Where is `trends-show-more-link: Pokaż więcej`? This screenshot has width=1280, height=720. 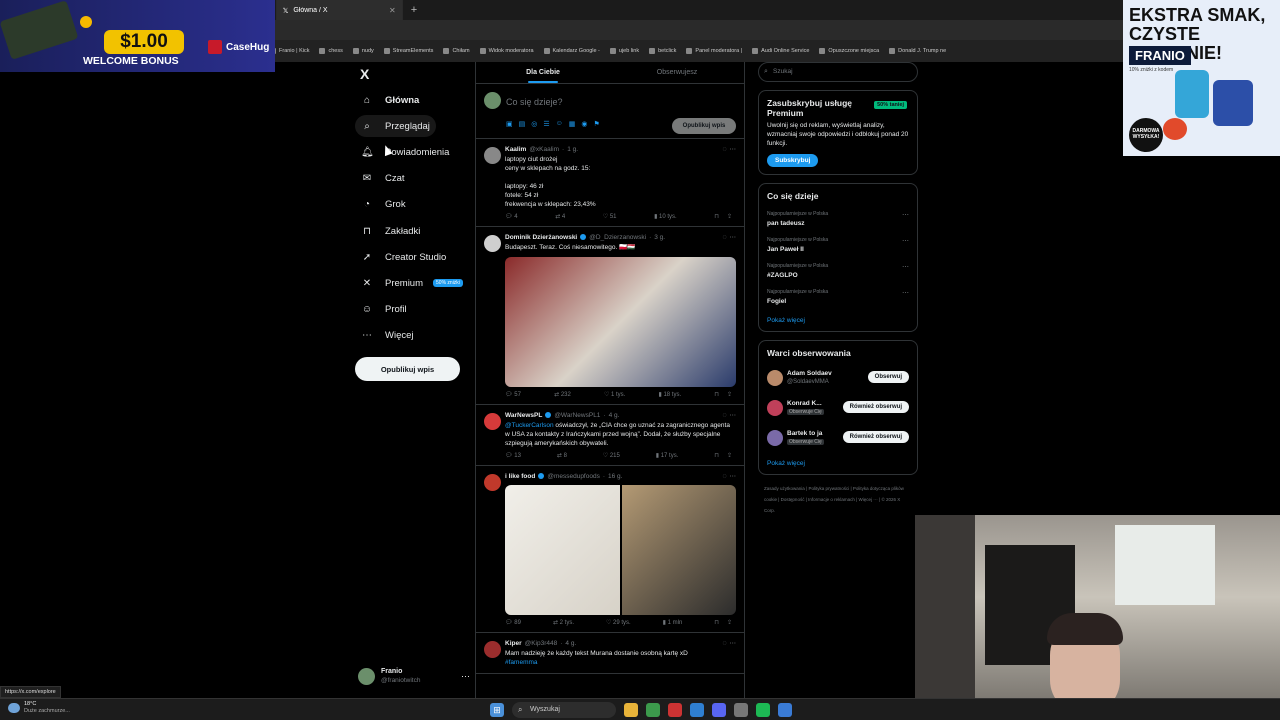
trends-show-more-link: Pokaż więcej is located at coordinates (838, 320).